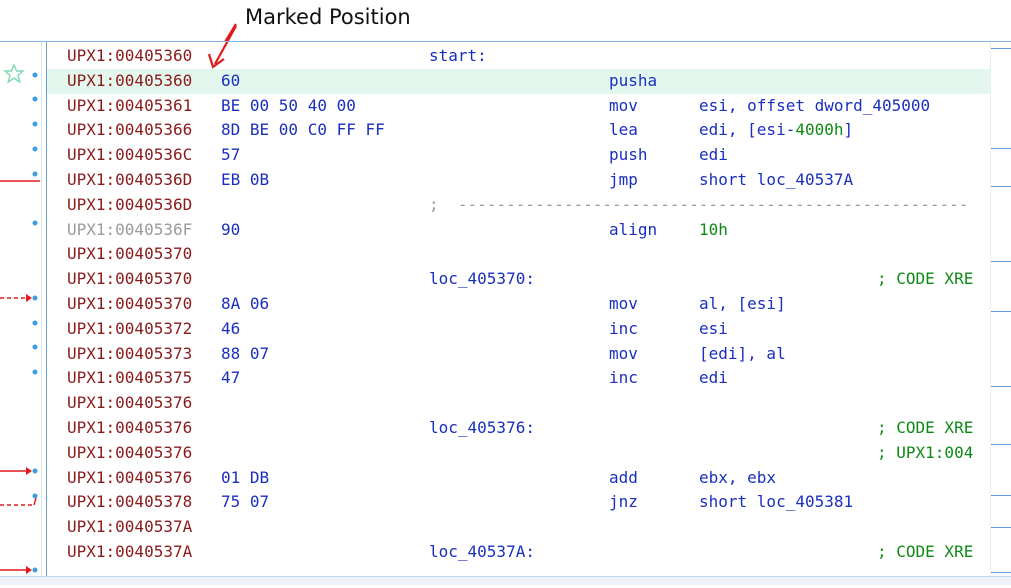  What do you see at coordinates (519, 378) in the screenshot?
I see `listing-row: UPX1:00405375 47 inc edi` at bounding box center [519, 378].